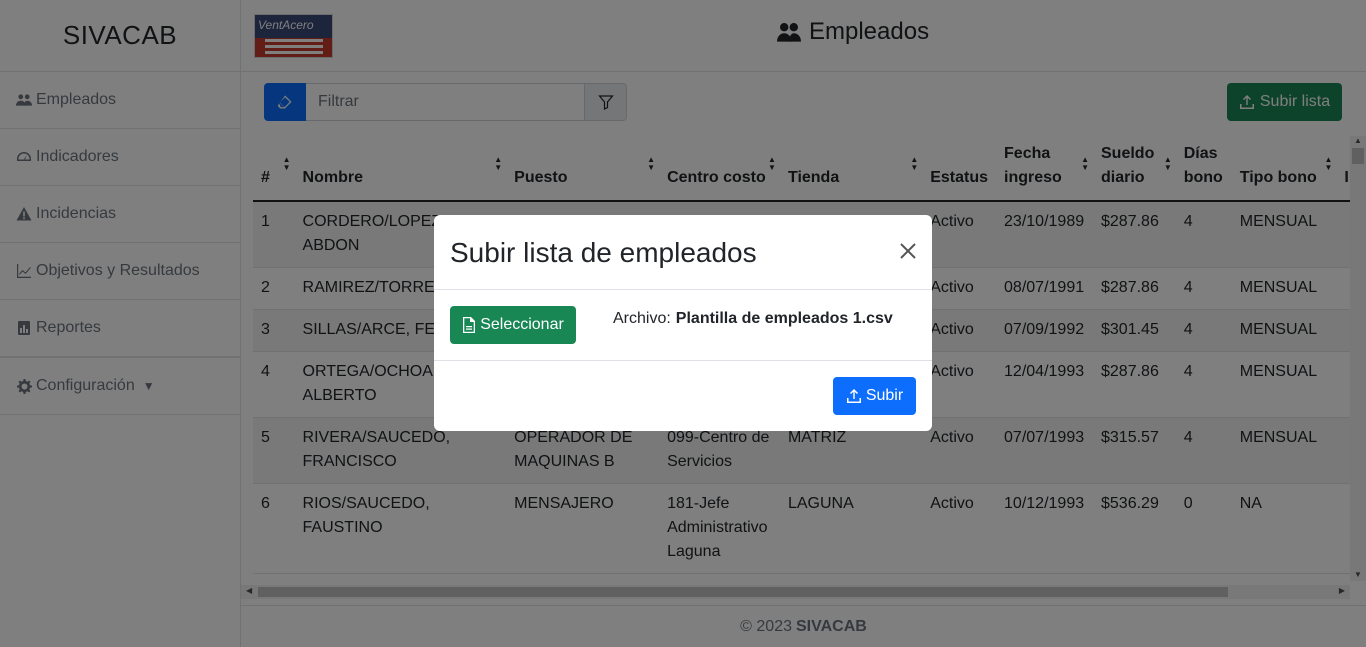 This screenshot has height=647, width=1366. What do you see at coordinates (603, 252) in the screenshot?
I see `modal-title: Subir lista de empleados` at bounding box center [603, 252].